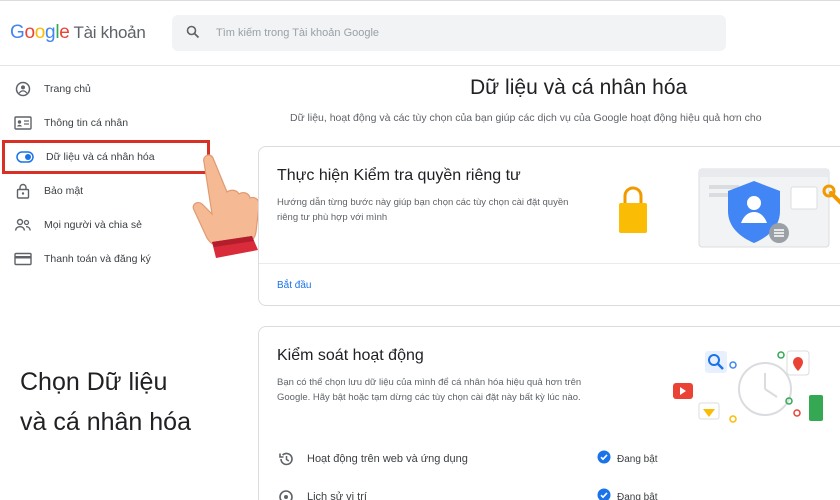  What do you see at coordinates (337, 495) in the screenshot?
I see `activity-row-label: Lịch sử vị trí` at bounding box center [337, 495].